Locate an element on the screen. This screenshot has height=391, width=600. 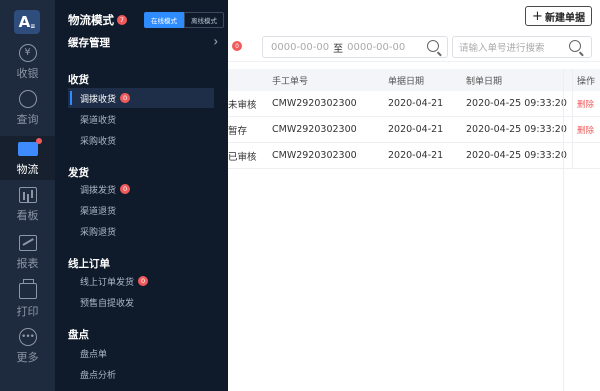
menu-item-stocktake-analysis: 盘点分析 is located at coordinates (141, 374).